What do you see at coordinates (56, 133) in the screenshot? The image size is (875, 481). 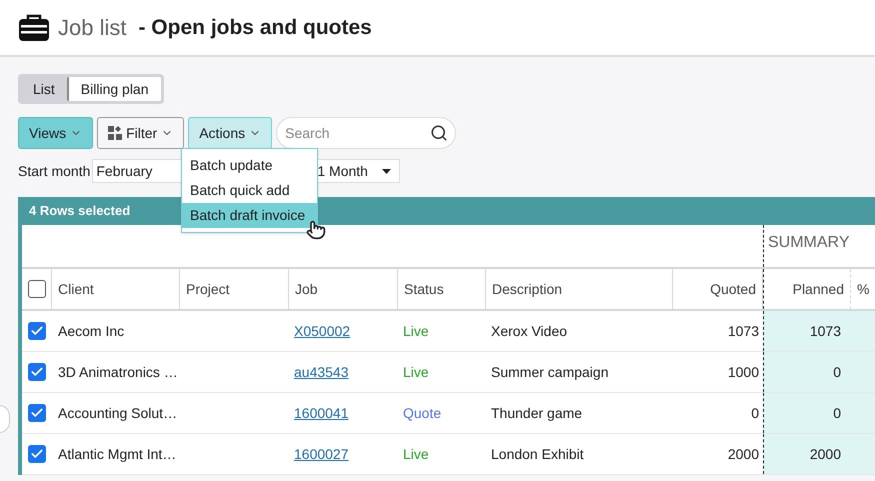 I see `toolbar-button: Views` at bounding box center [56, 133].